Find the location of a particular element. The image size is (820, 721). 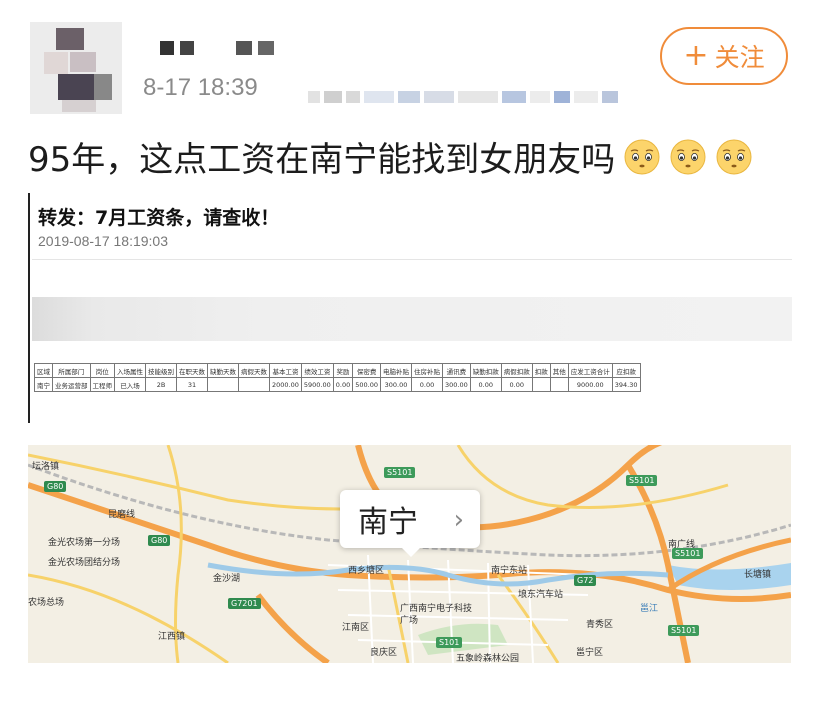

city-callout: 南宁 › is located at coordinates (410, 523).